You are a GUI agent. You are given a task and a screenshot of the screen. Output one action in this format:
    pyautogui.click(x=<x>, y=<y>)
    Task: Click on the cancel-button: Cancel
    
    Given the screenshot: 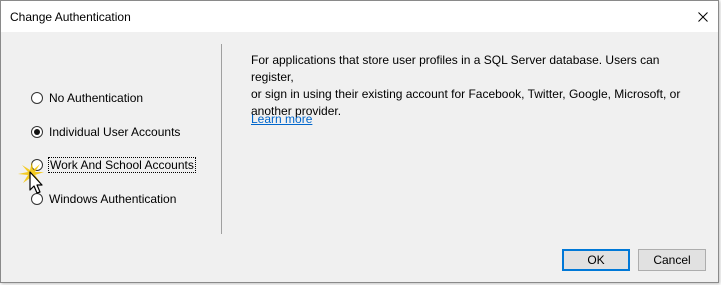 What is the action you would take?
    pyautogui.click(x=672, y=260)
    